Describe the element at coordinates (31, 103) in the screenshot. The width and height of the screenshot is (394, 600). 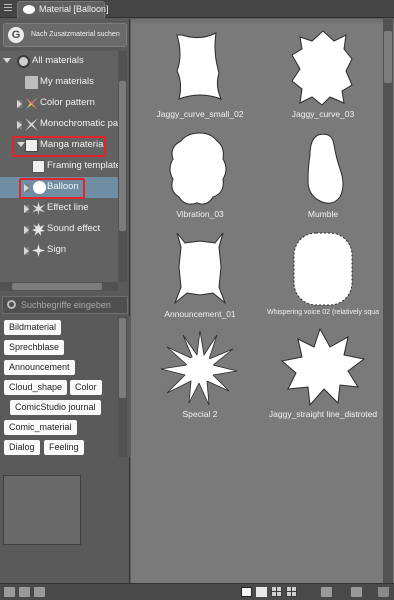
I see `color-pattern-icon` at that location.